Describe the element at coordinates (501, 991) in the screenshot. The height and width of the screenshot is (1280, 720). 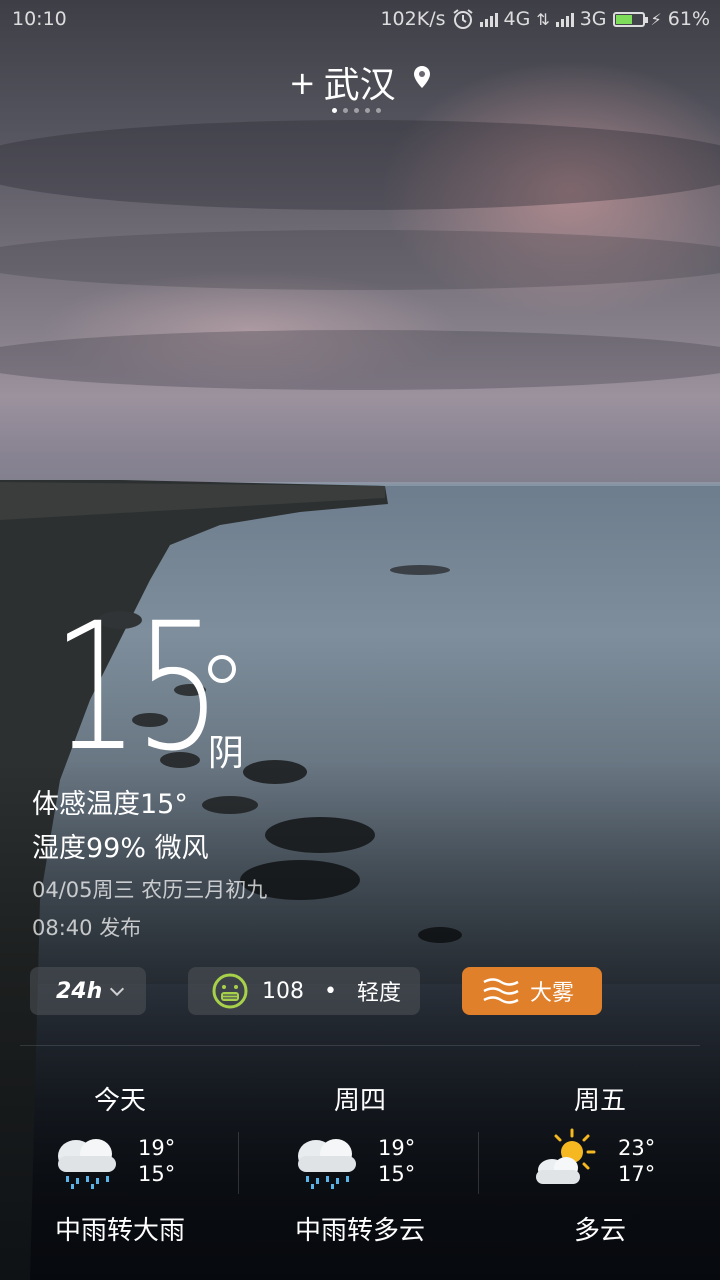
I see `fog-icon` at that location.